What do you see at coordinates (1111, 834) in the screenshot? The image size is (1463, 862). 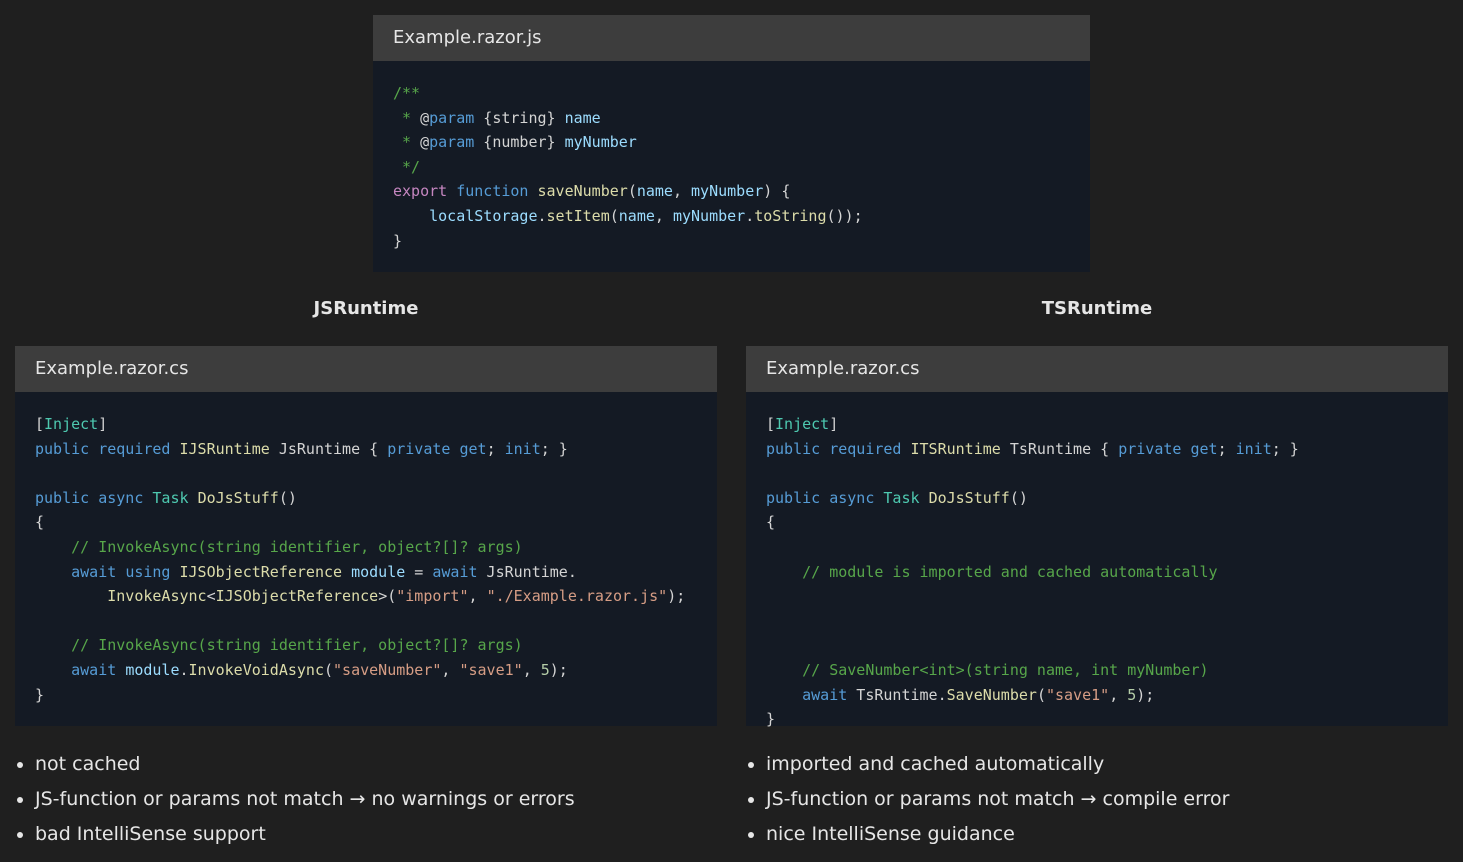 I see `list-item: nice IntelliSense guidance` at bounding box center [1111, 834].